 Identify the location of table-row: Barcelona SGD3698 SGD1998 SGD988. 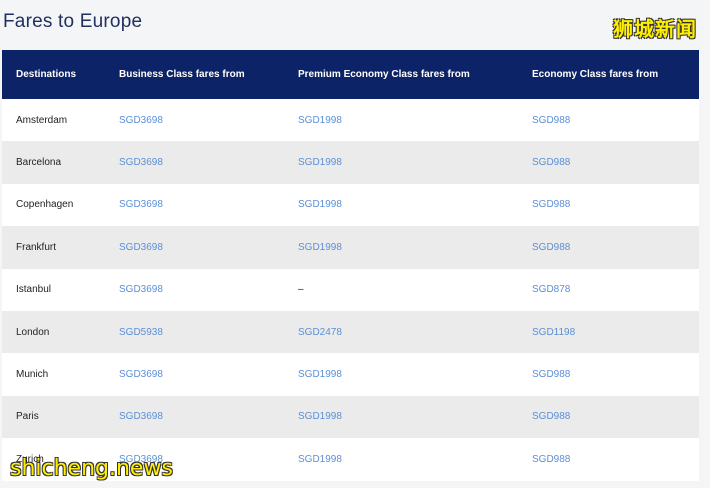
(350, 162).